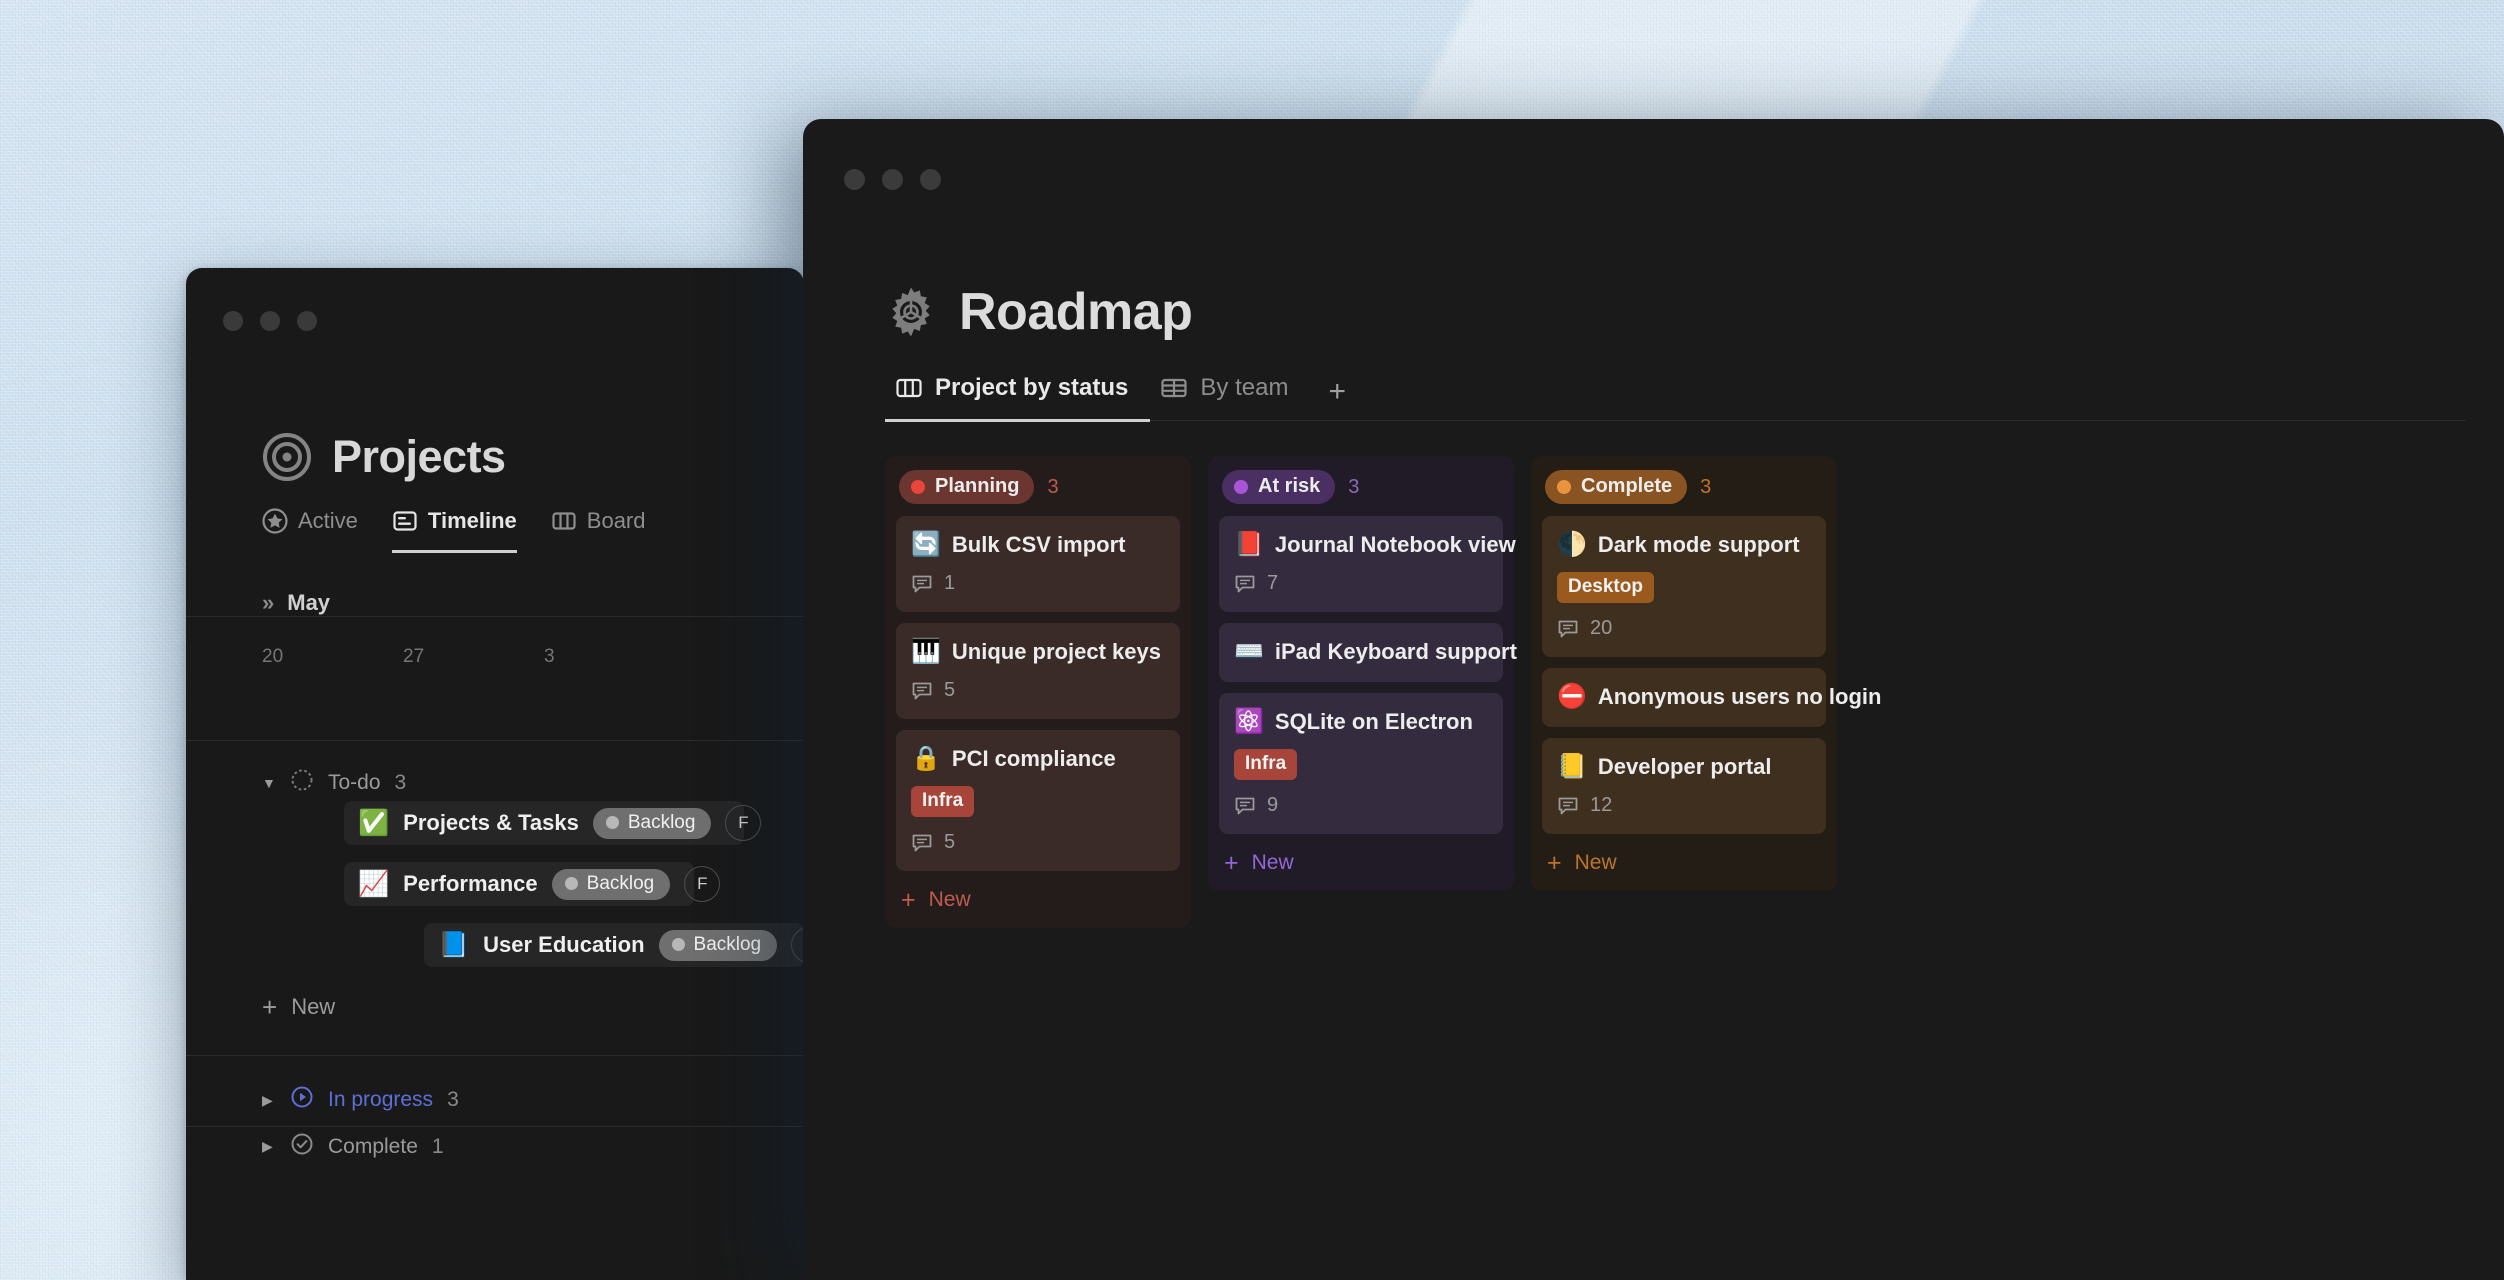 Image resolution: width=2504 pixels, height=1280 pixels. Describe the element at coordinates (400, 782) in the screenshot. I see `group-count: 3` at that location.